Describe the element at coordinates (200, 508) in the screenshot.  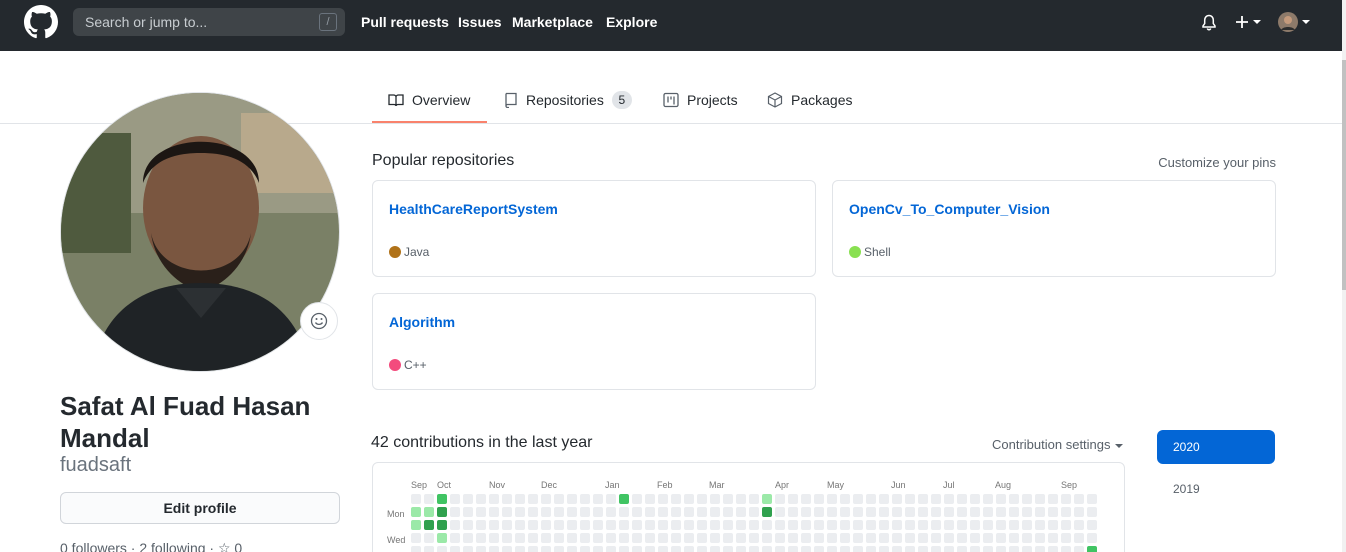
I see `edit-profile-button: Edit profile` at that location.